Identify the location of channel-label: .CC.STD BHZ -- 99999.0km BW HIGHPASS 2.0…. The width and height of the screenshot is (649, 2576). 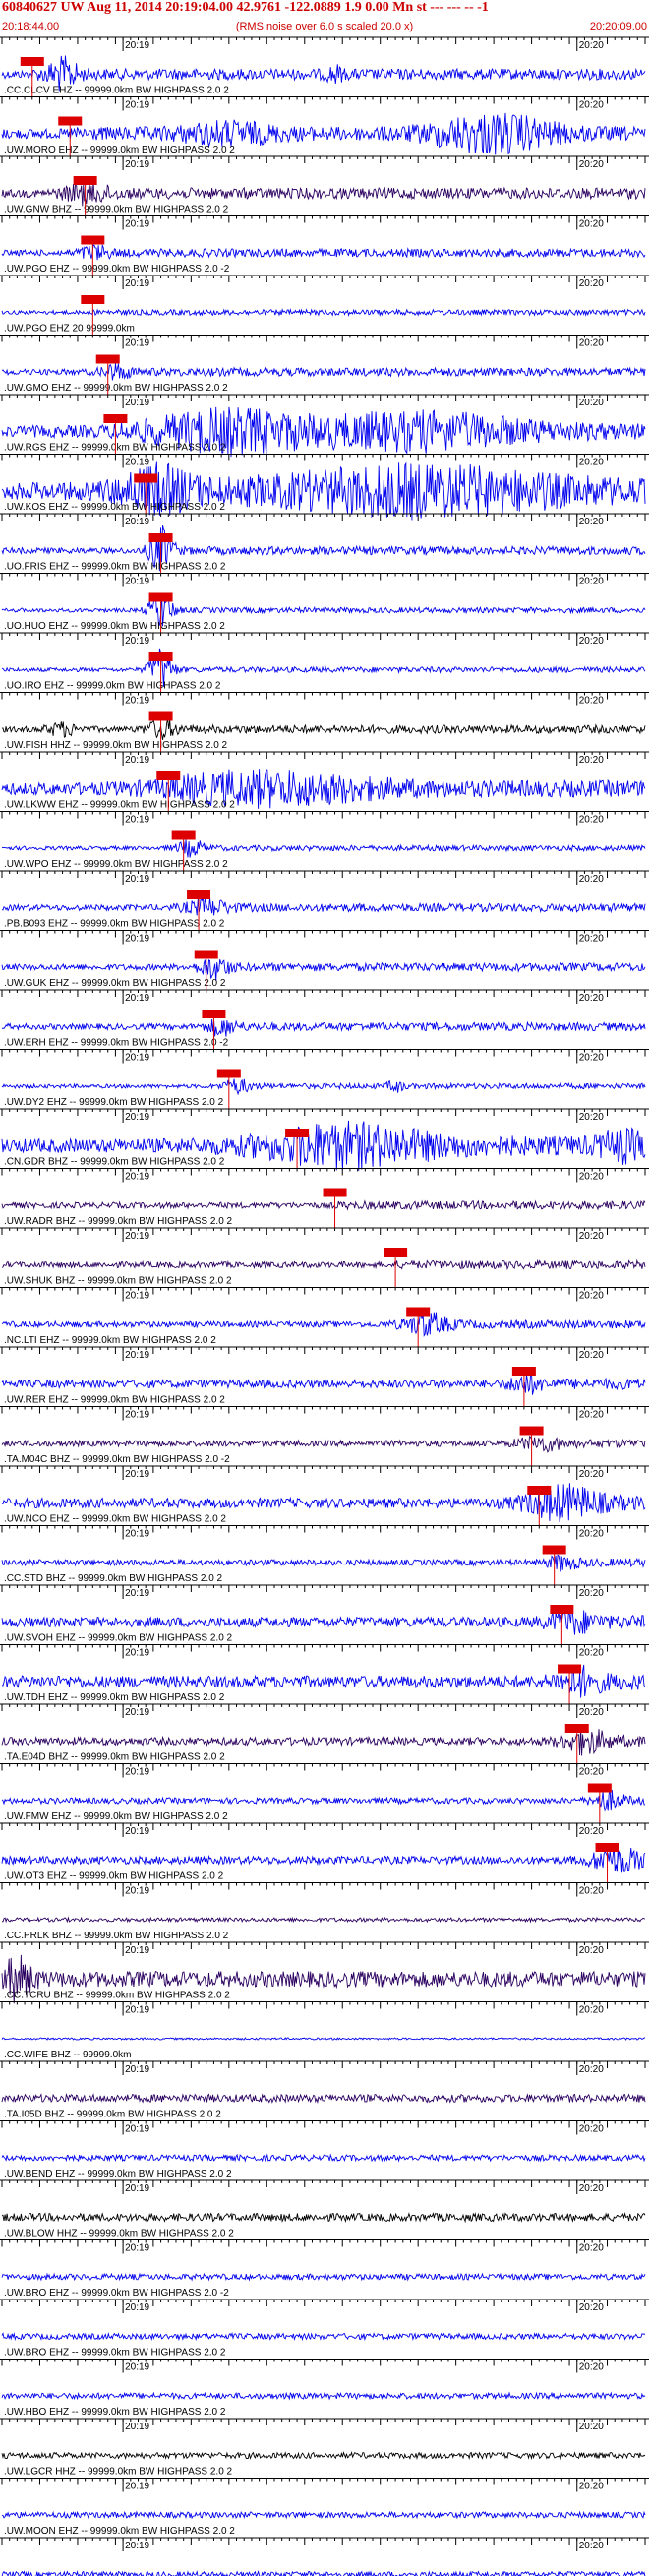
(113, 1578).